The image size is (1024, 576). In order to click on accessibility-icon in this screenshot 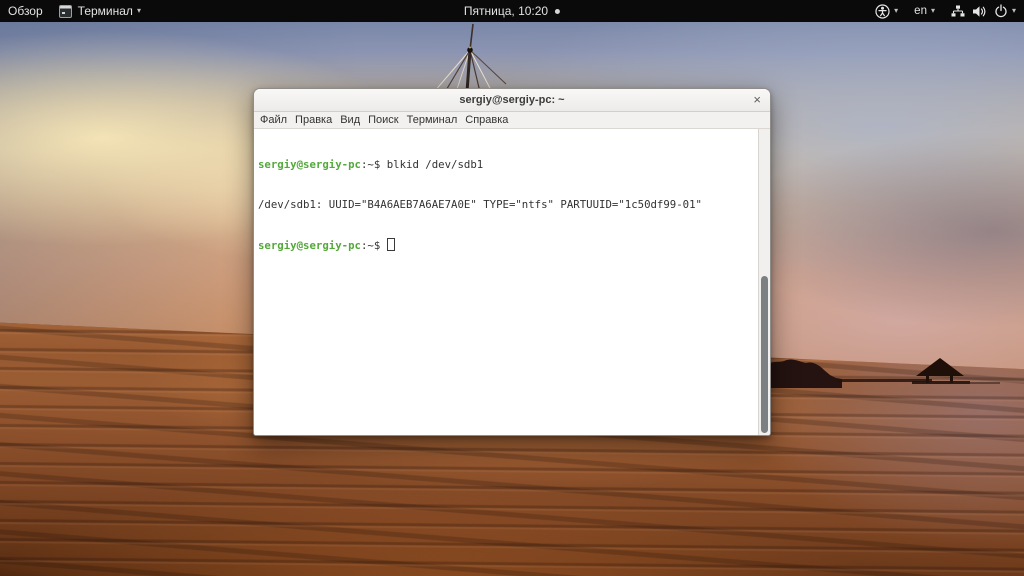, I will do `click(882, 11)`.